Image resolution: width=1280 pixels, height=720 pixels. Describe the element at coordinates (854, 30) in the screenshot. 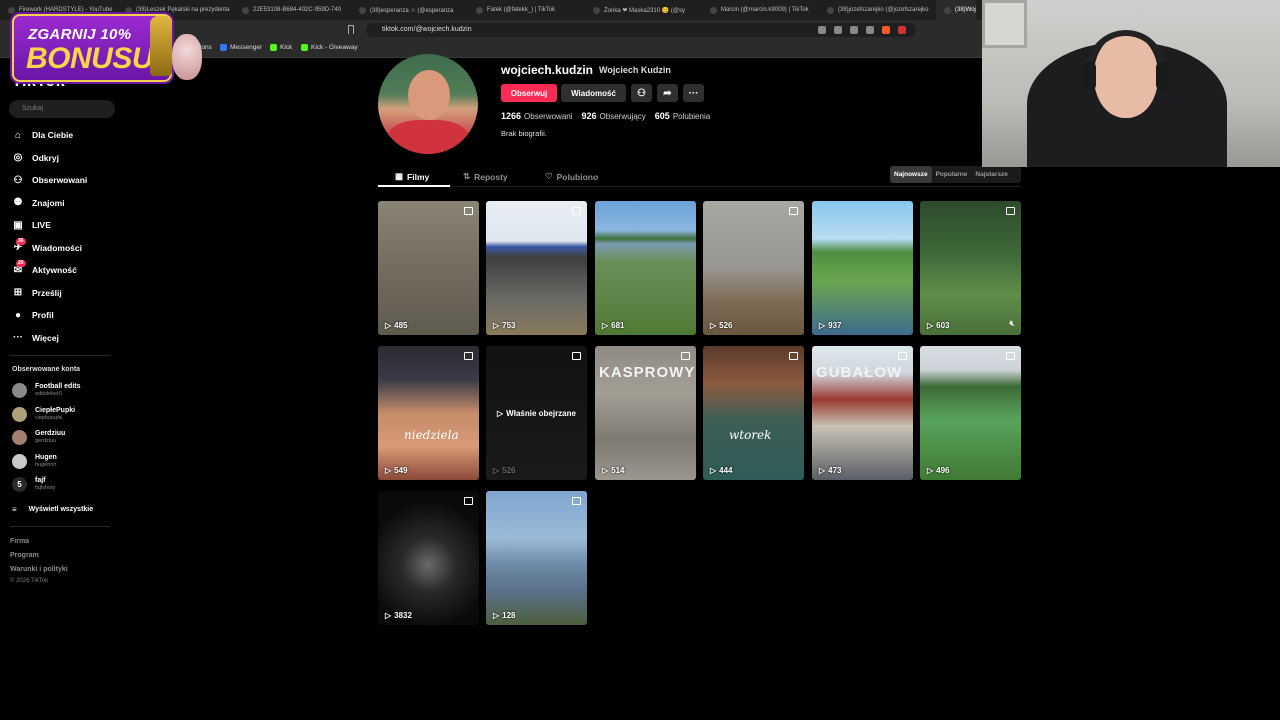

I see `screen-icon` at that location.